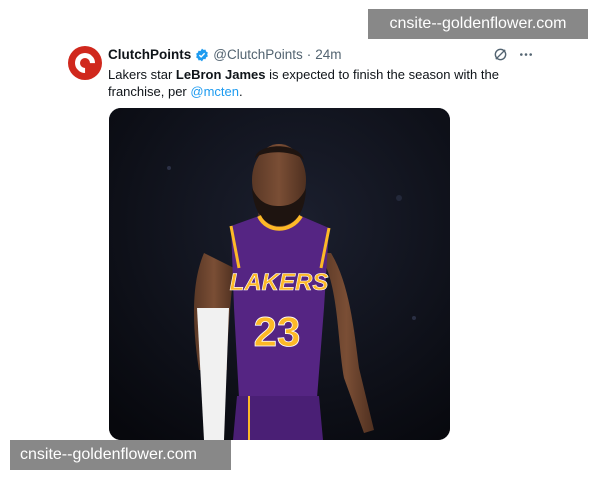  I want to click on watermark-bottom: cnsite--goldenflower.com, so click(120, 455).